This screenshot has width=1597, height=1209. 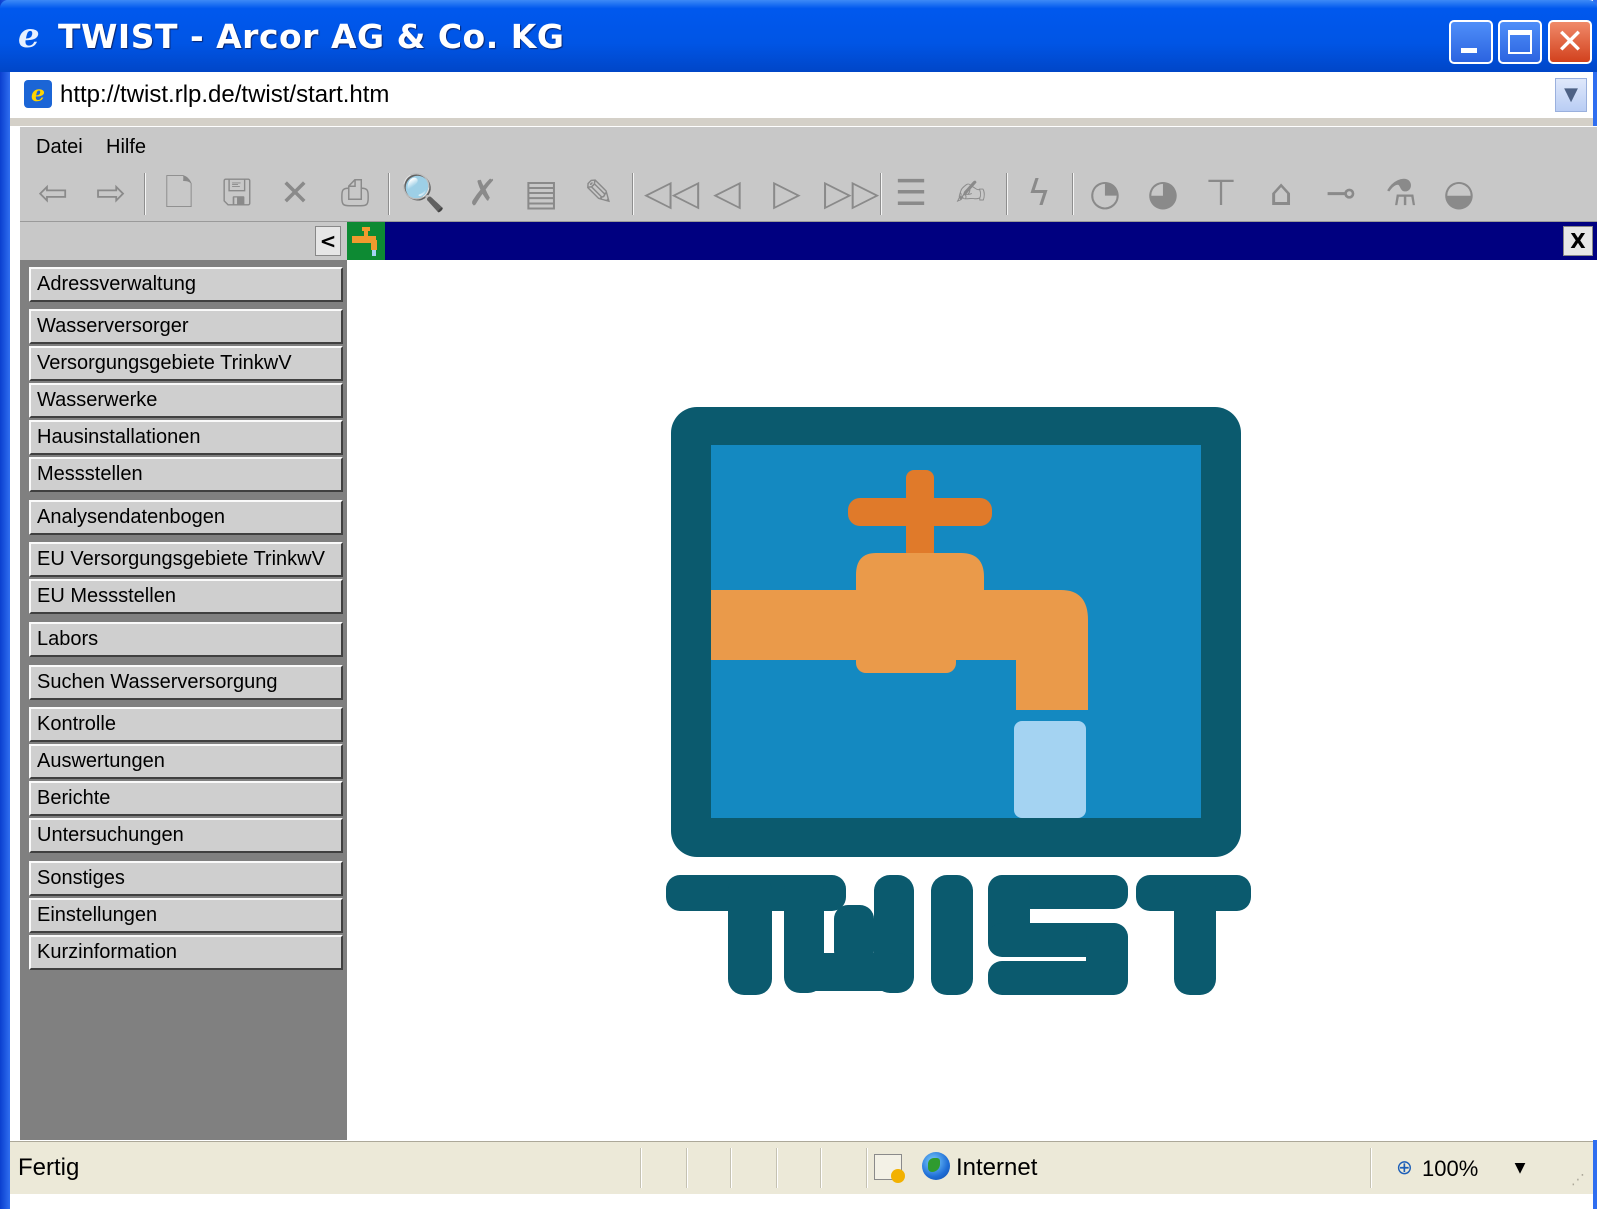 What do you see at coordinates (1520, 1168) in the screenshot?
I see `zoom-dropdown-icon: ▼` at bounding box center [1520, 1168].